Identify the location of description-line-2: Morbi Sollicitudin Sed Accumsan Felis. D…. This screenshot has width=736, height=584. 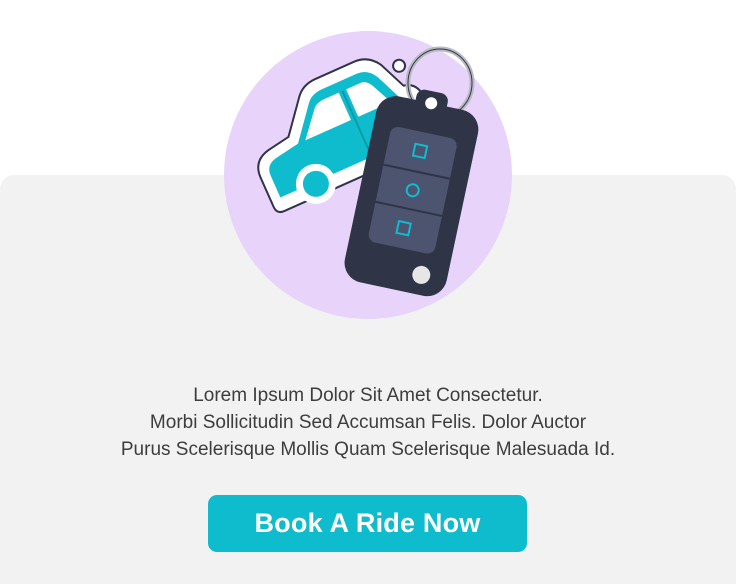
(368, 422).